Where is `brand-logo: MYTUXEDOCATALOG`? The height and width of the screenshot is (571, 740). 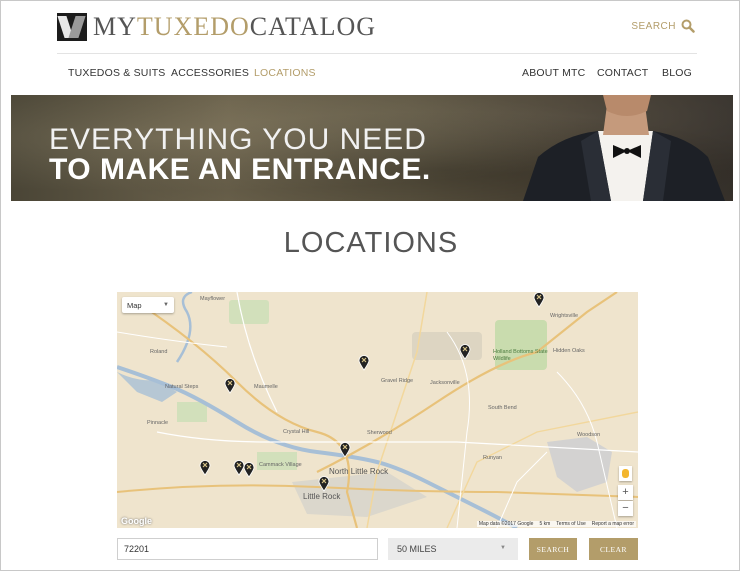
brand-logo: MYTUXEDOCATALOG is located at coordinates (216, 27).